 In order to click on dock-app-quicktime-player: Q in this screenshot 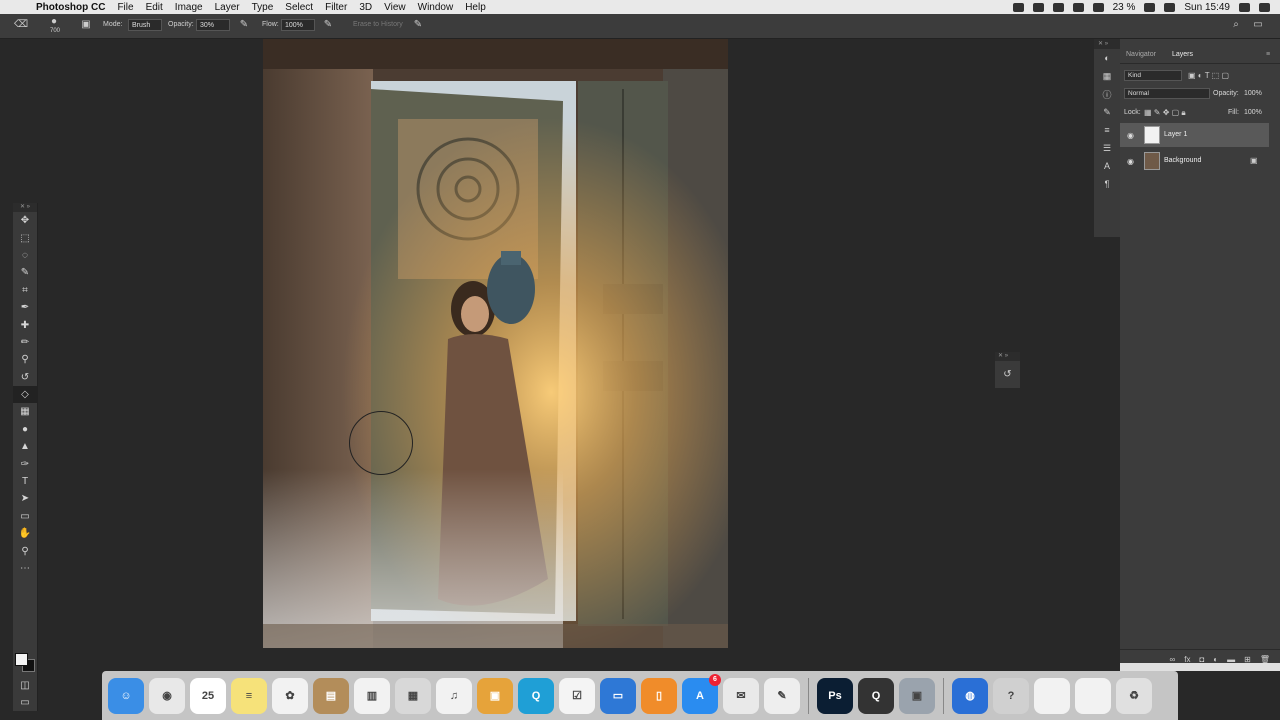, I will do `click(876, 695)`.